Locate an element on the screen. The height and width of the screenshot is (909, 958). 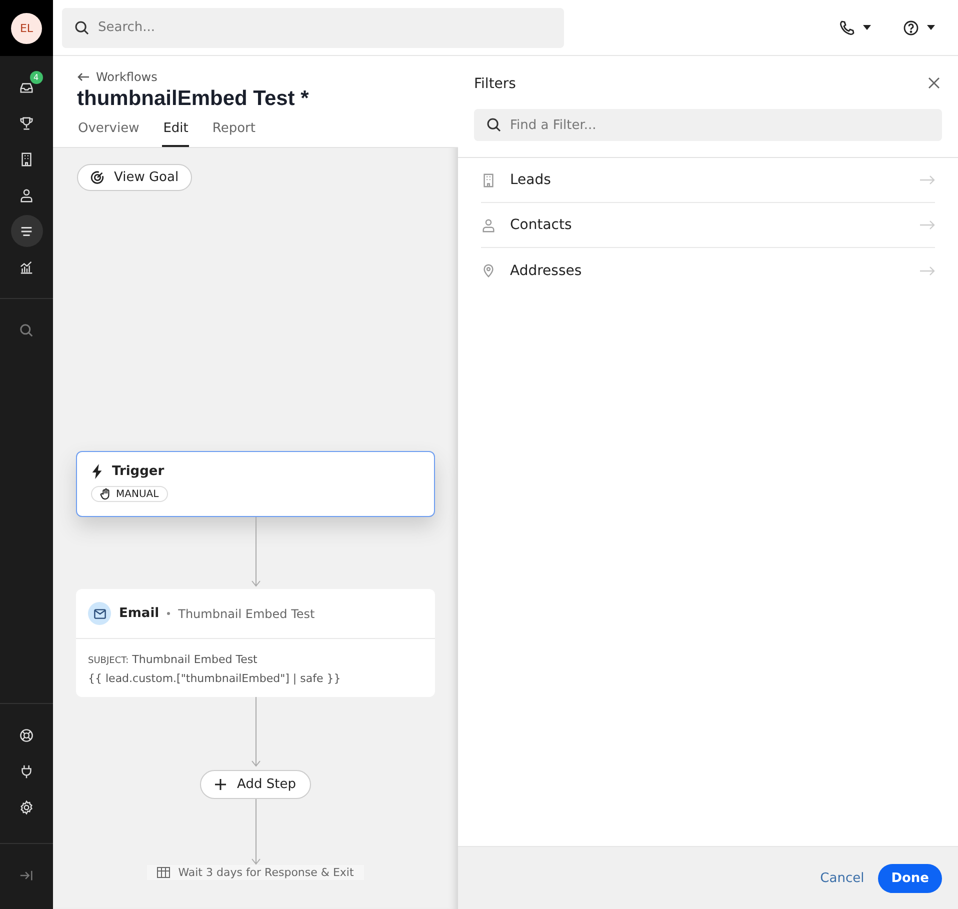
phone-icon is located at coordinates (847, 28).